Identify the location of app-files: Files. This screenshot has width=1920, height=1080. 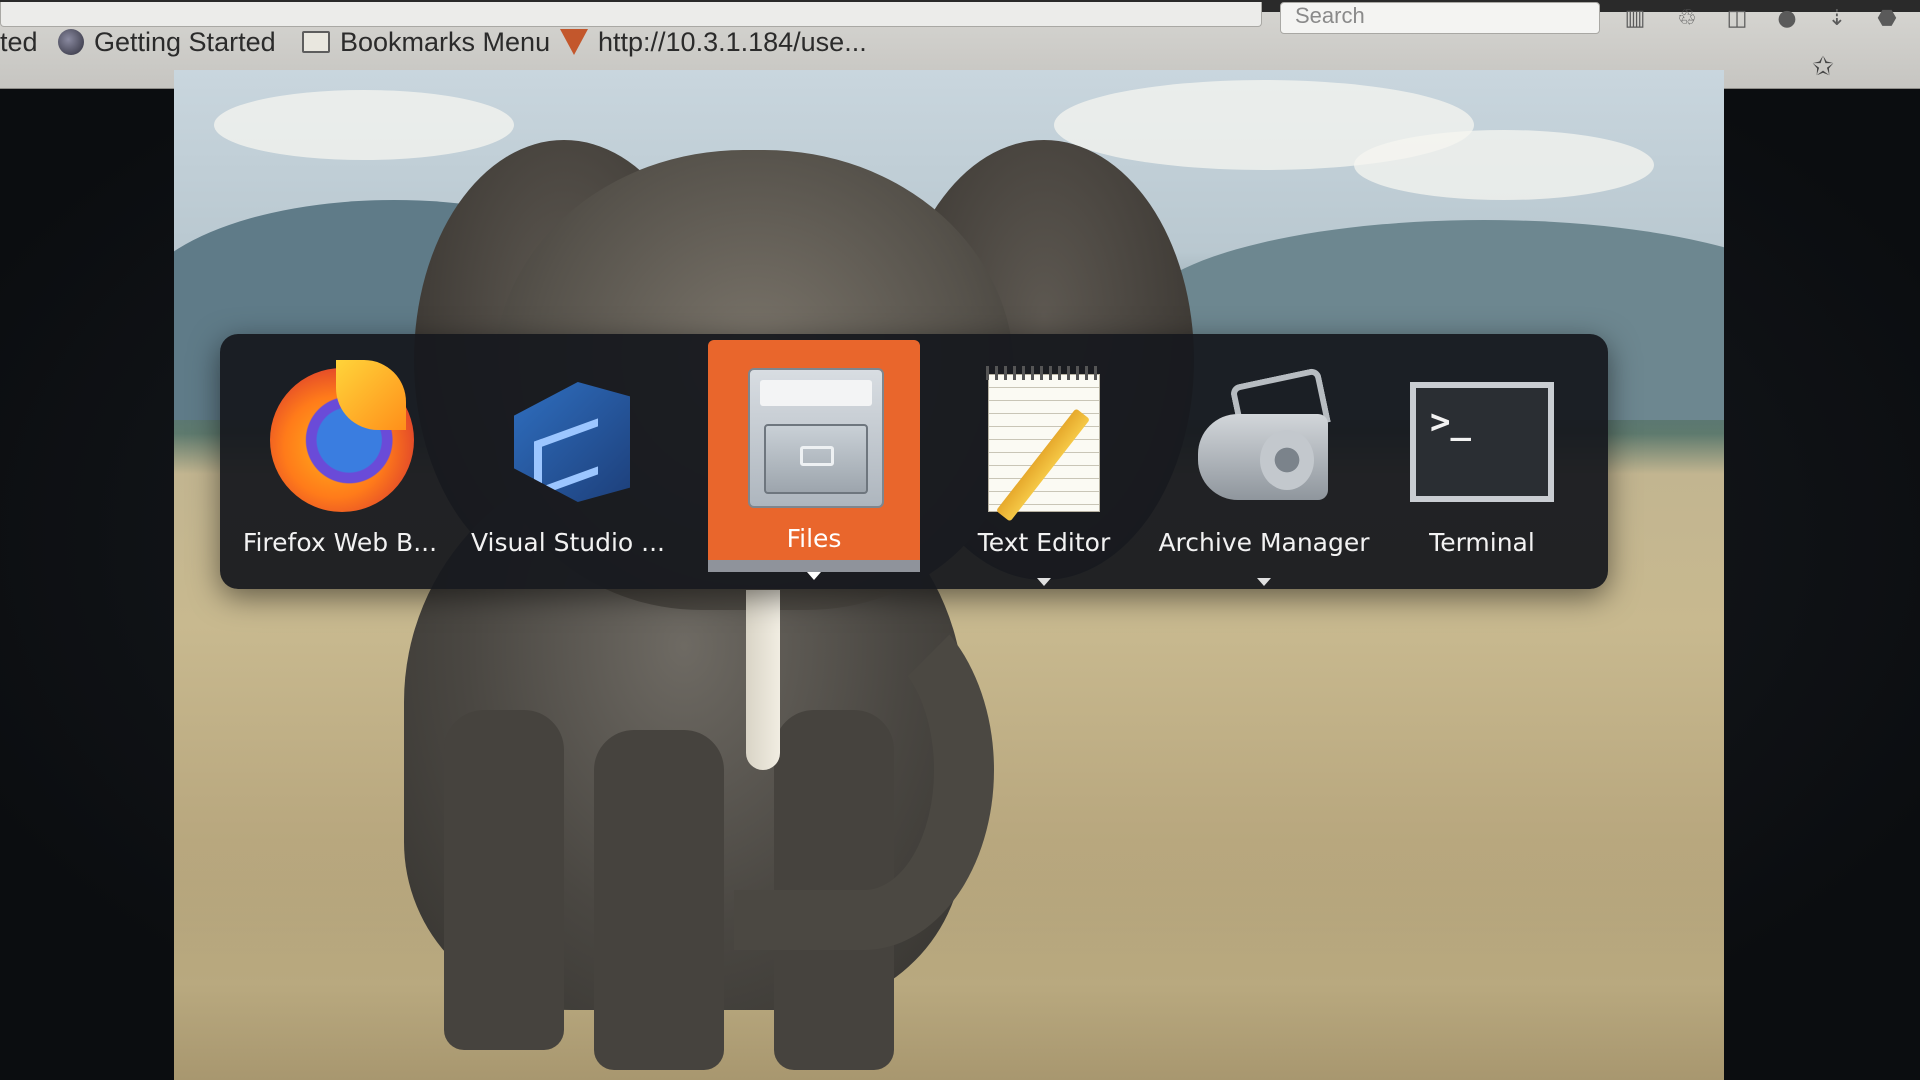
(814, 460).